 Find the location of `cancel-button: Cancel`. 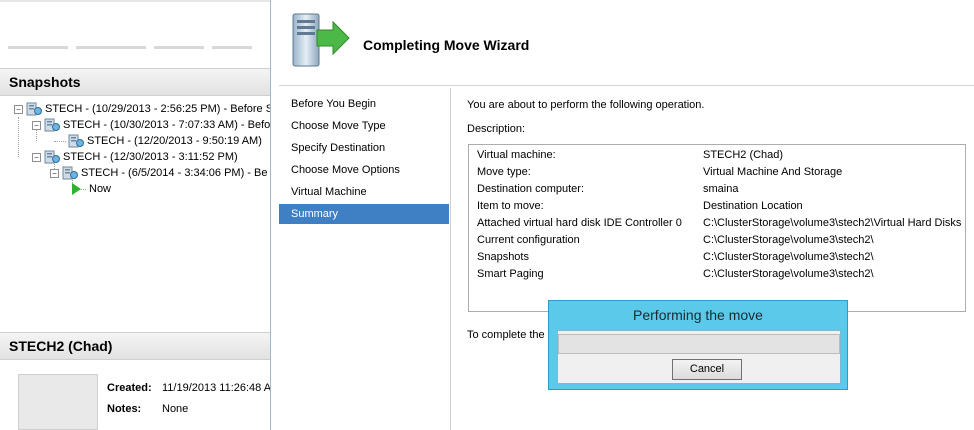

cancel-button: Cancel is located at coordinates (707, 369).